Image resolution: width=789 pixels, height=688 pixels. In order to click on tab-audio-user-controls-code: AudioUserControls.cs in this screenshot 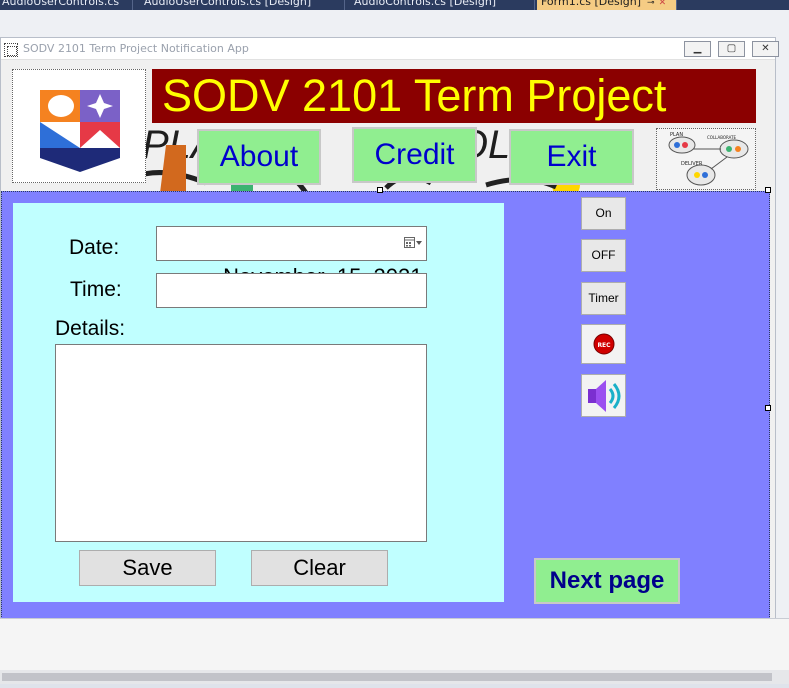, I will do `click(66, 5)`.